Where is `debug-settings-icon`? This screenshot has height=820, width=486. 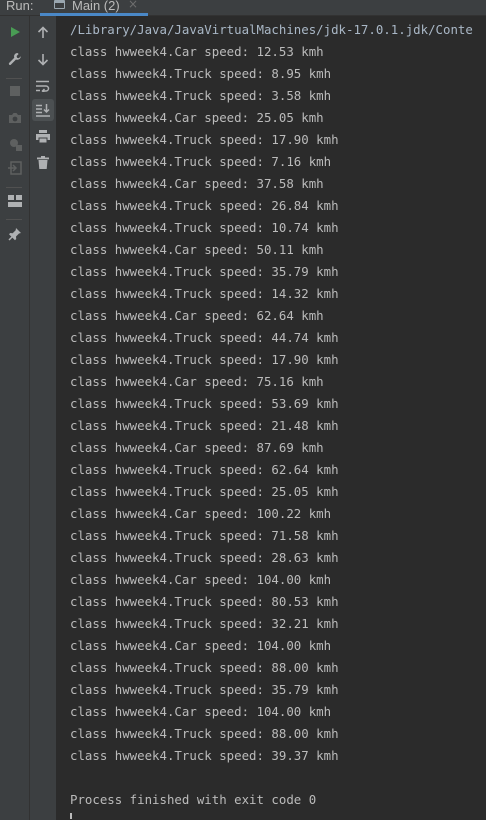 debug-settings-icon is located at coordinates (15, 144).